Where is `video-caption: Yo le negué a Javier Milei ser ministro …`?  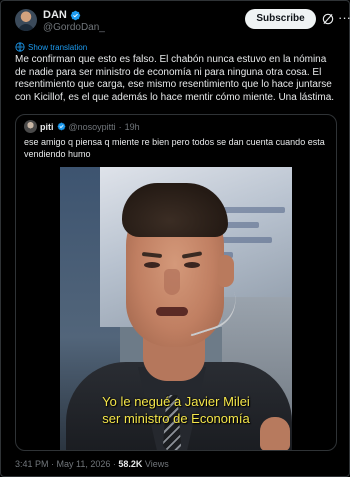 video-caption: Yo le negué a Javier Milei ser ministro … is located at coordinates (176, 410).